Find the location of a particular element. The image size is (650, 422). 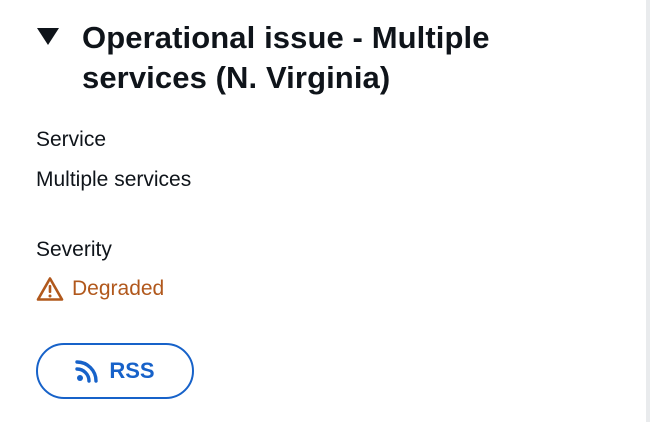

caret-down-icon is located at coordinates (50, 40).